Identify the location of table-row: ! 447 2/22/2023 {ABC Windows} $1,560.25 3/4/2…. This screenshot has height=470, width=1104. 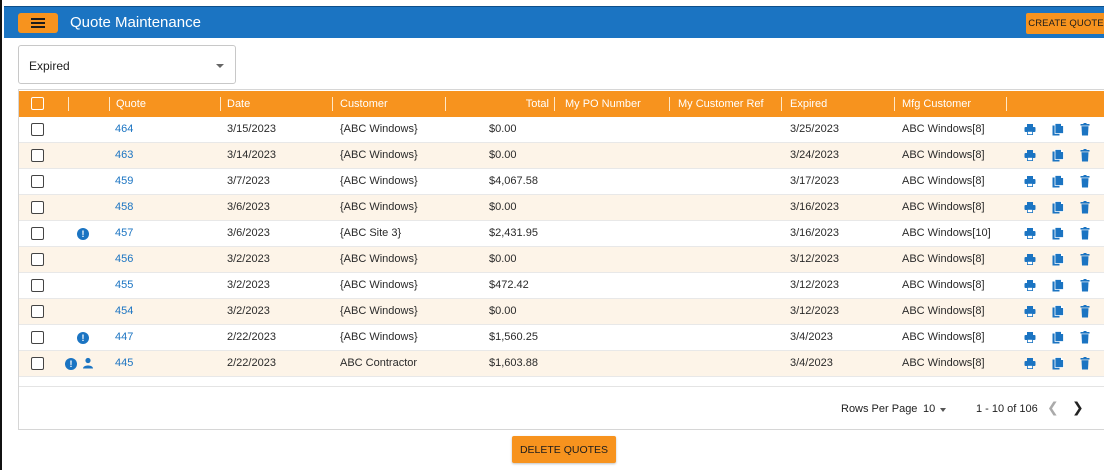
(561, 338).